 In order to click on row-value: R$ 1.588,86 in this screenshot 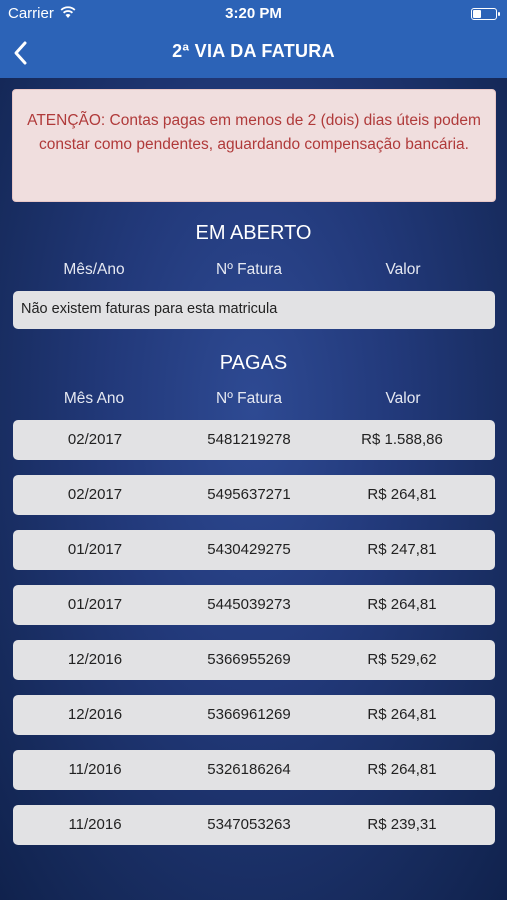, I will do `click(402, 439)`.